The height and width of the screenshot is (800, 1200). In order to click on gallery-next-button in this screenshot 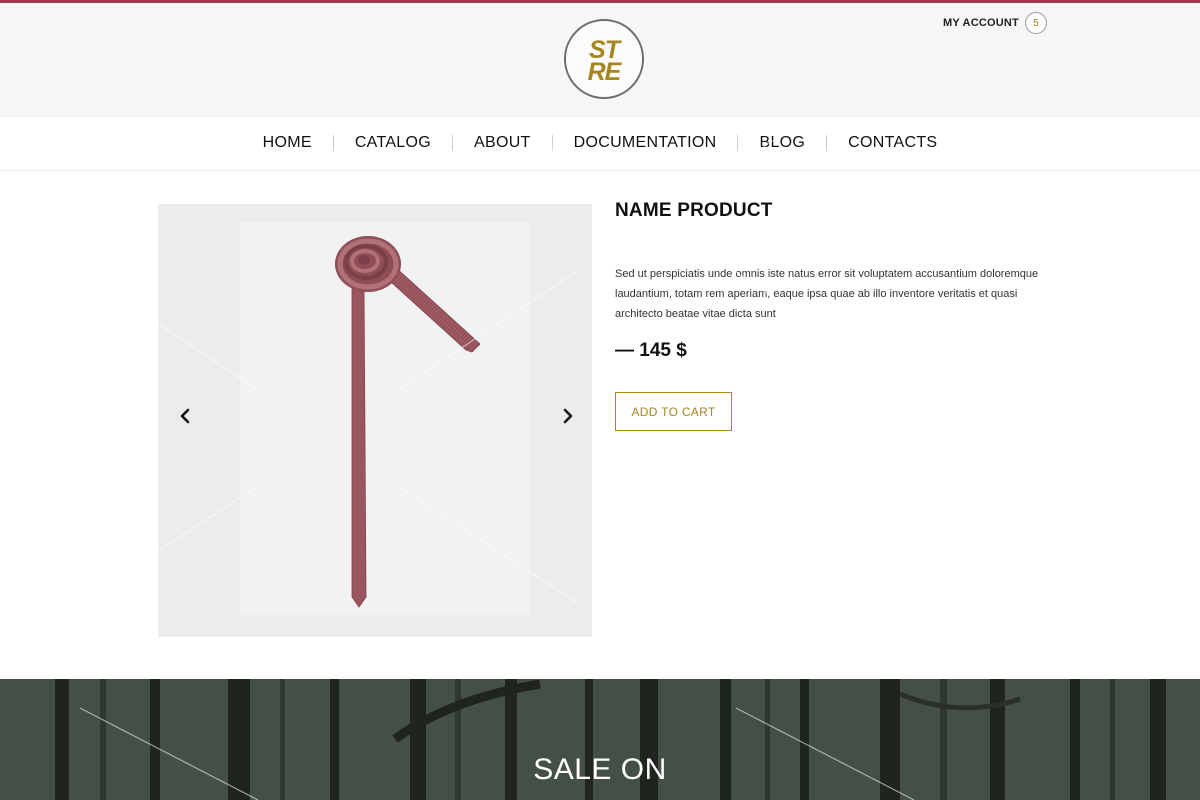, I will do `click(568, 416)`.